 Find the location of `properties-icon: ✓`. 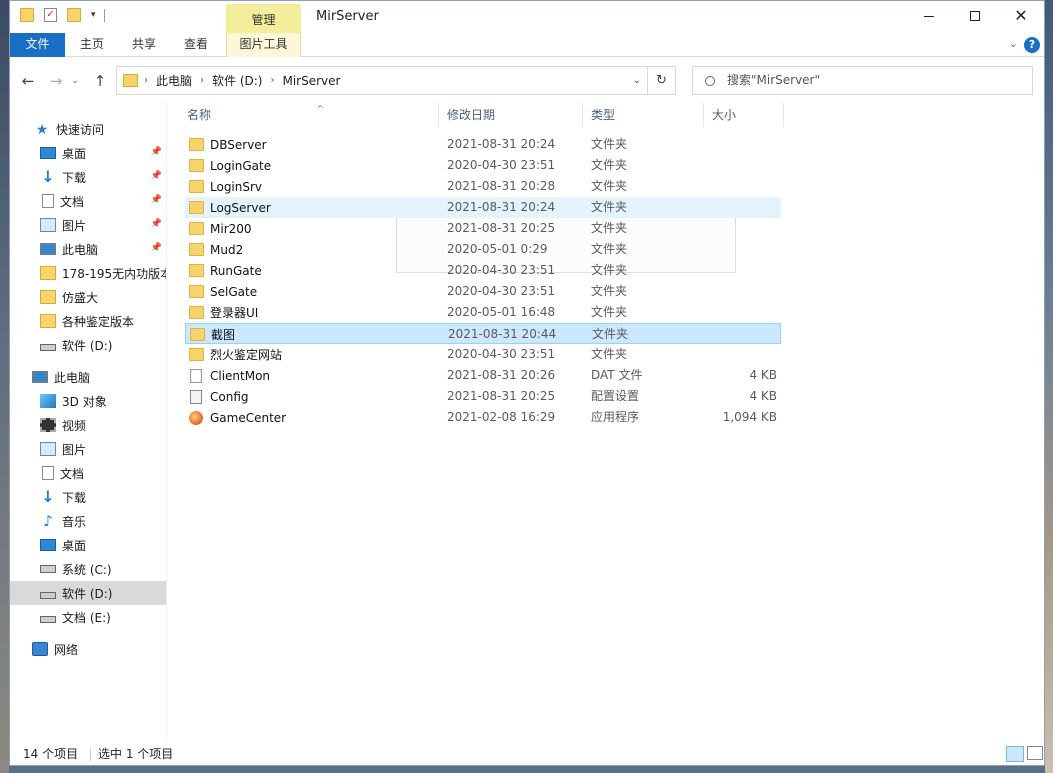

properties-icon: ✓ is located at coordinates (50, 15).